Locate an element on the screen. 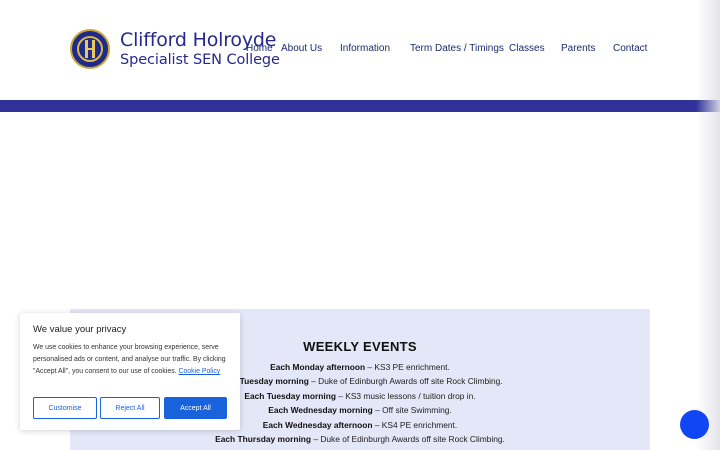 Image resolution: width=720 pixels, height=450 pixels. chat-launcher-icon is located at coordinates (694, 424).